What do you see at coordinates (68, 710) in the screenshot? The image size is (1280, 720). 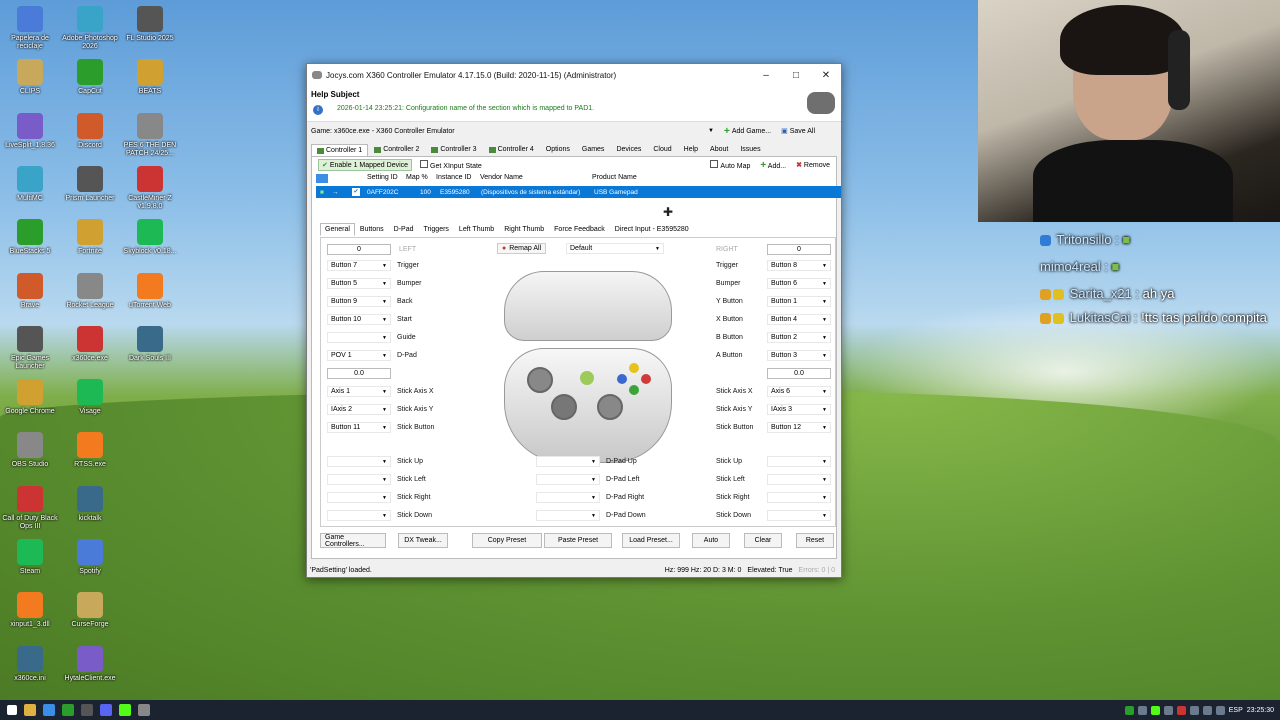 I see `chrome-icon` at bounding box center [68, 710].